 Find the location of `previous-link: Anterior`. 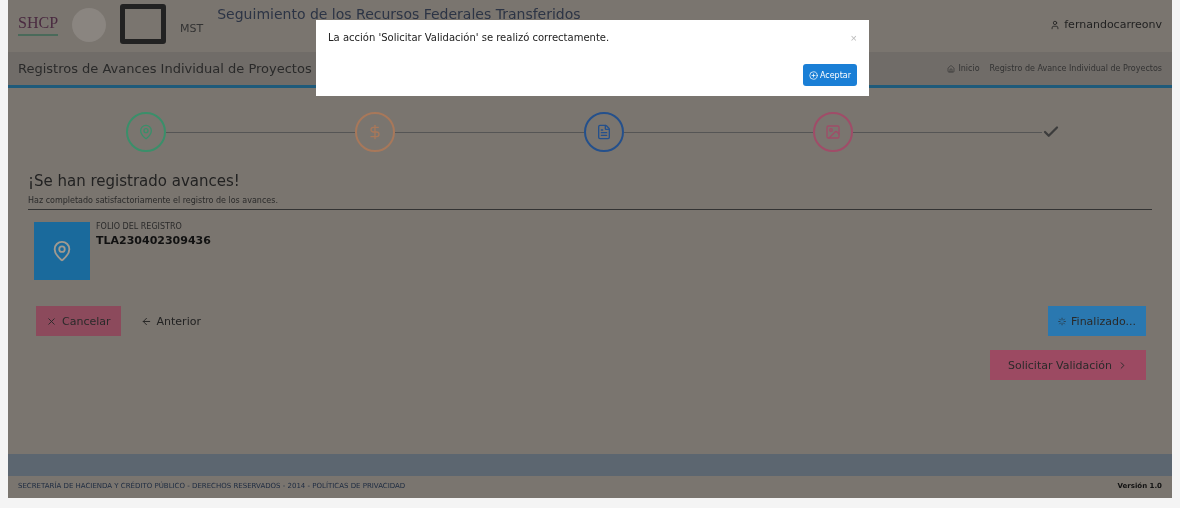

previous-link: Anterior is located at coordinates (170, 321).